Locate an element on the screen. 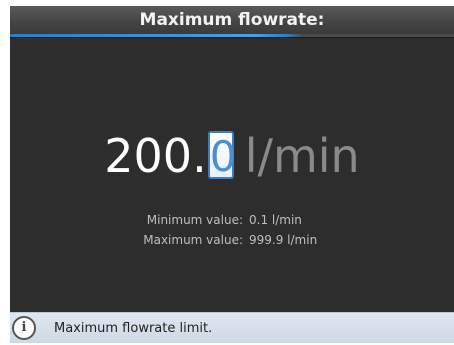 The image size is (454, 345). page-title: Maximum flowrate: is located at coordinates (232, 20).